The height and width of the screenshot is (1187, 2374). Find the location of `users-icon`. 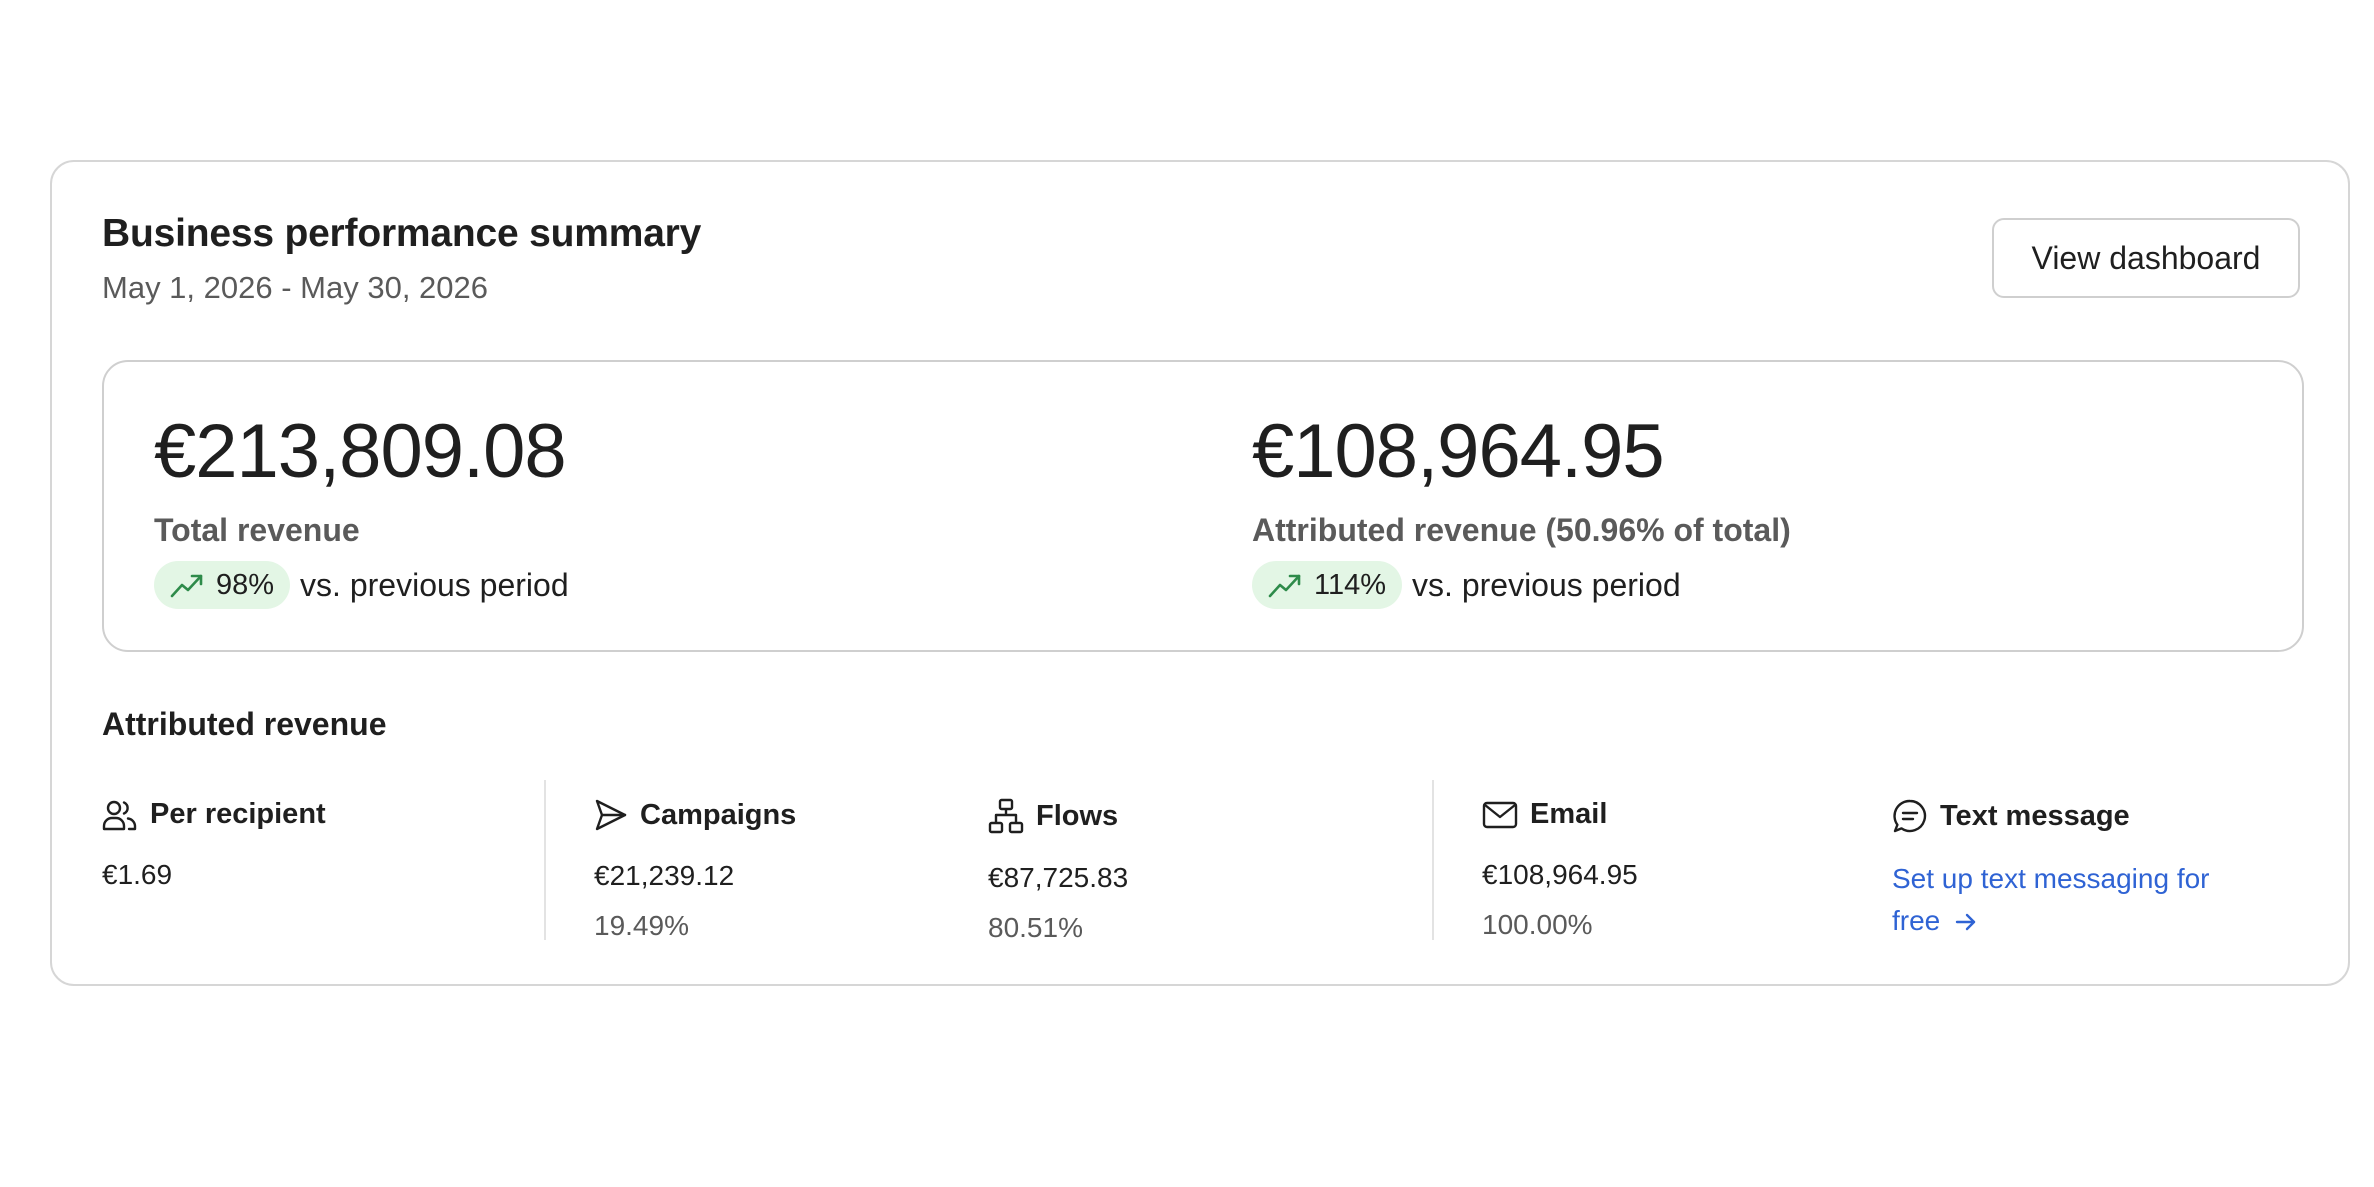

users-icon is located at coordinates (119, 815).